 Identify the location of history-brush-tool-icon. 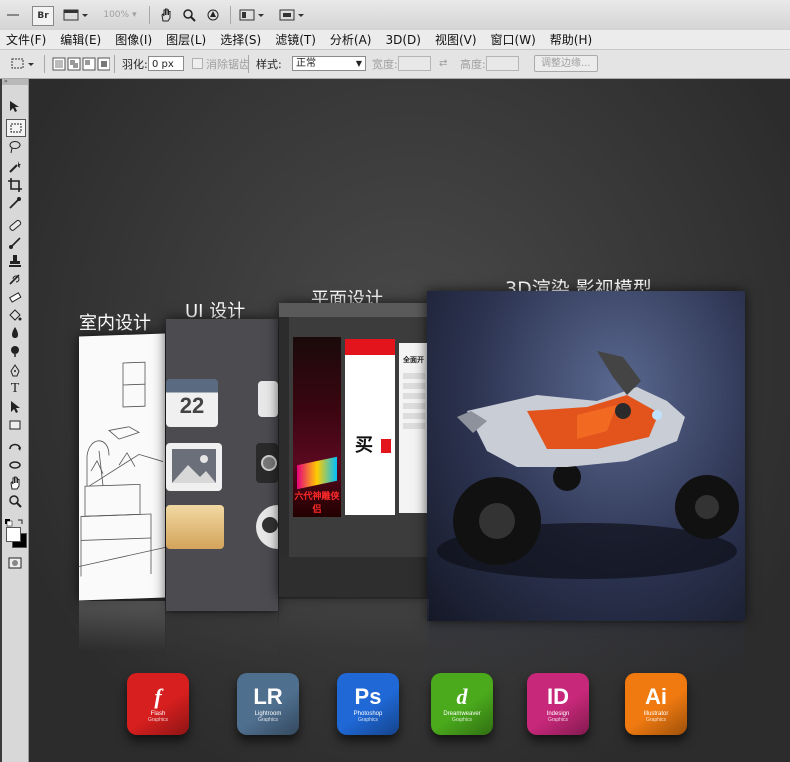
(15, 279).